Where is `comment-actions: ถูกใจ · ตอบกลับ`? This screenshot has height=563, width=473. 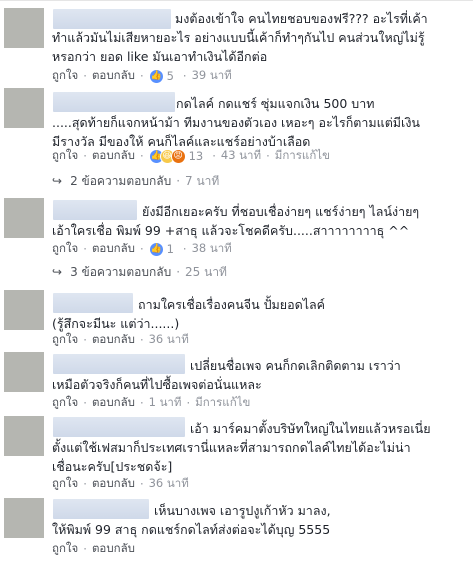
comment-actions: ถูกใจ · ตอบกลับ is located at coordinates (93, 549).